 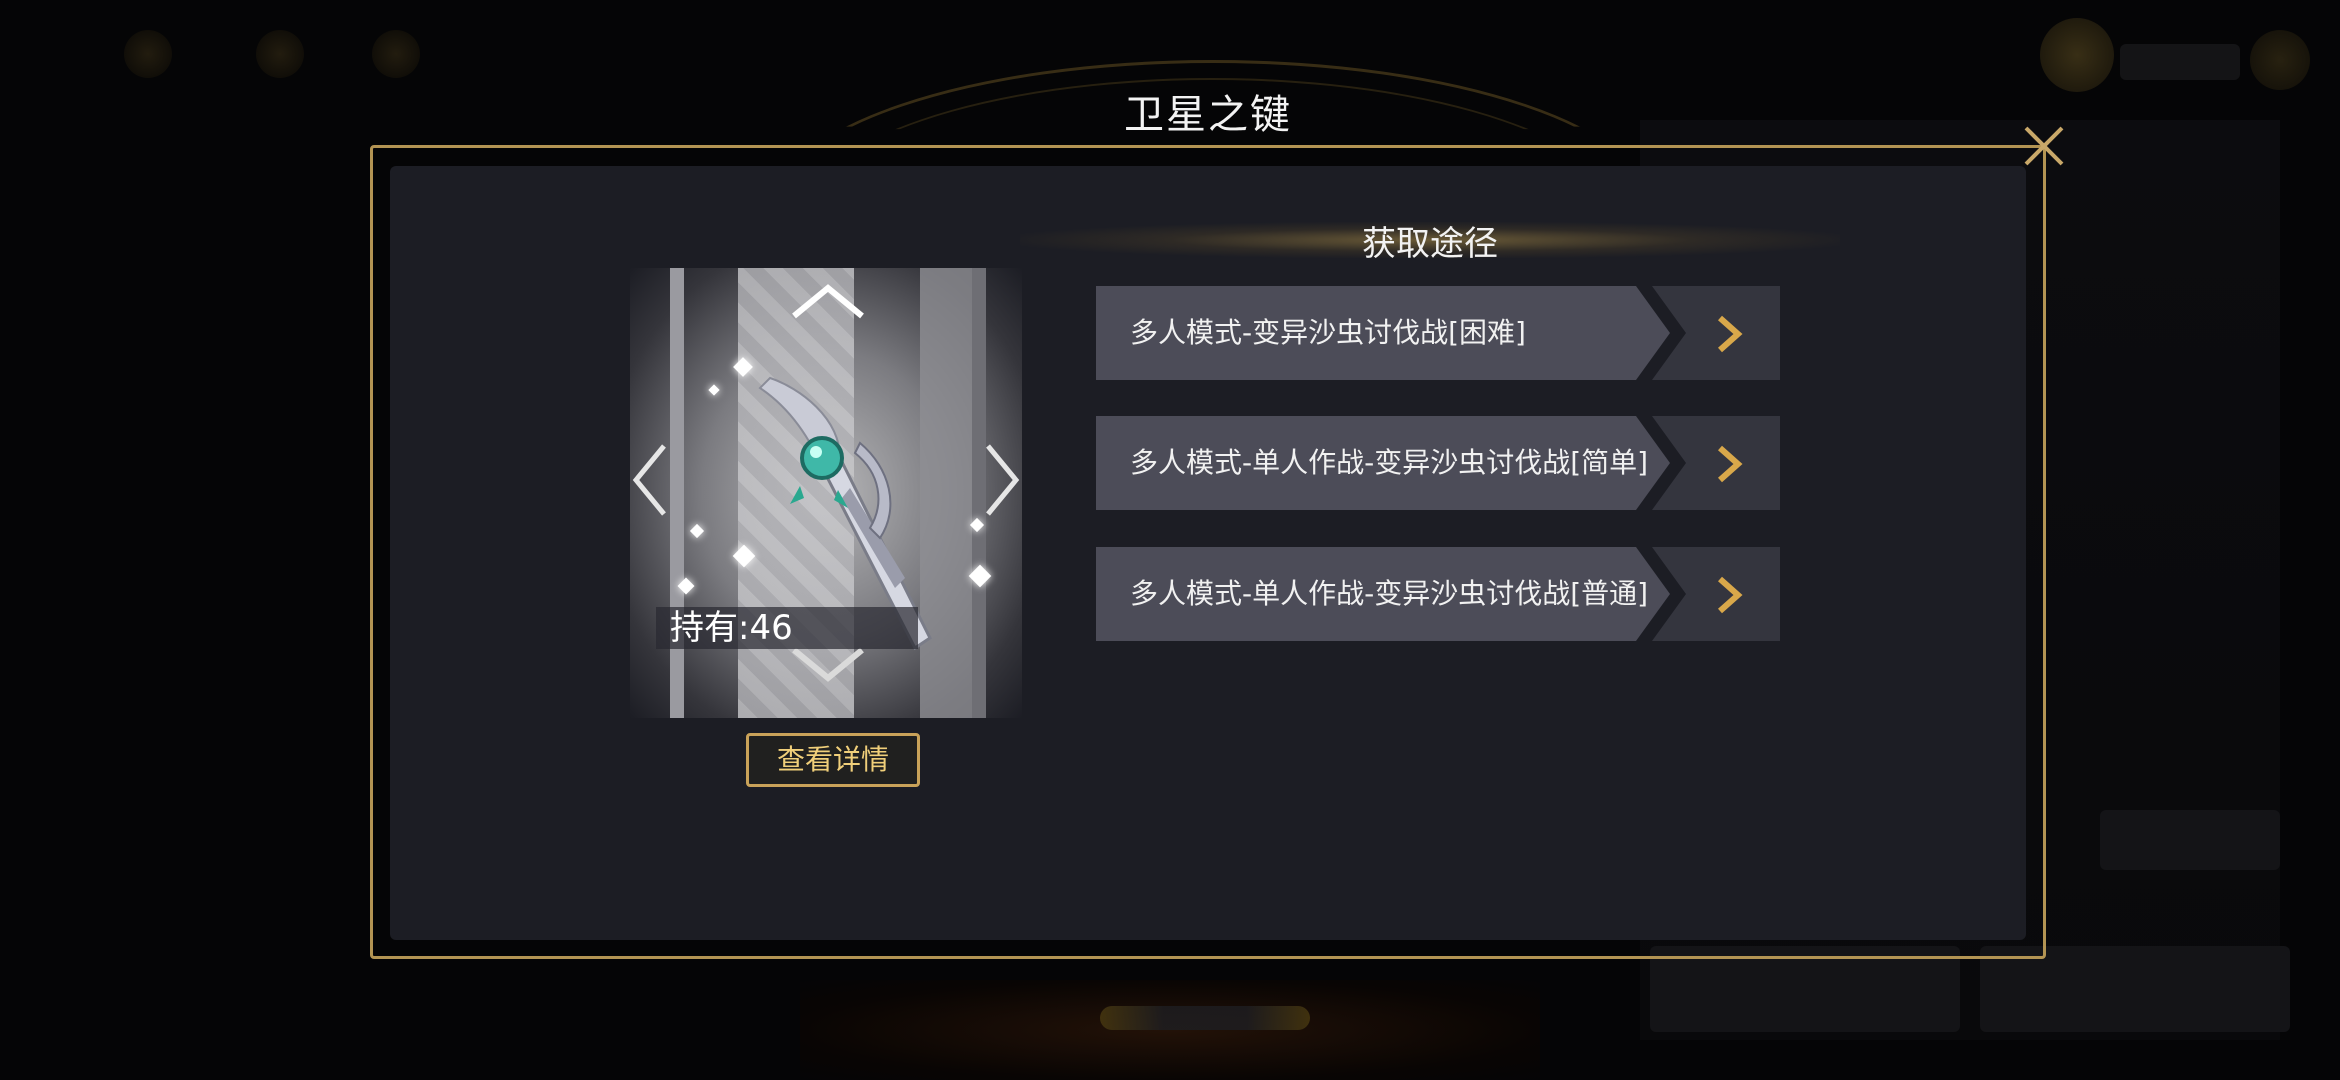 I want to click on route-label: 多人模式-单人作战-变异沙虫讨伐战[普通], so click(x=1389, y=593).